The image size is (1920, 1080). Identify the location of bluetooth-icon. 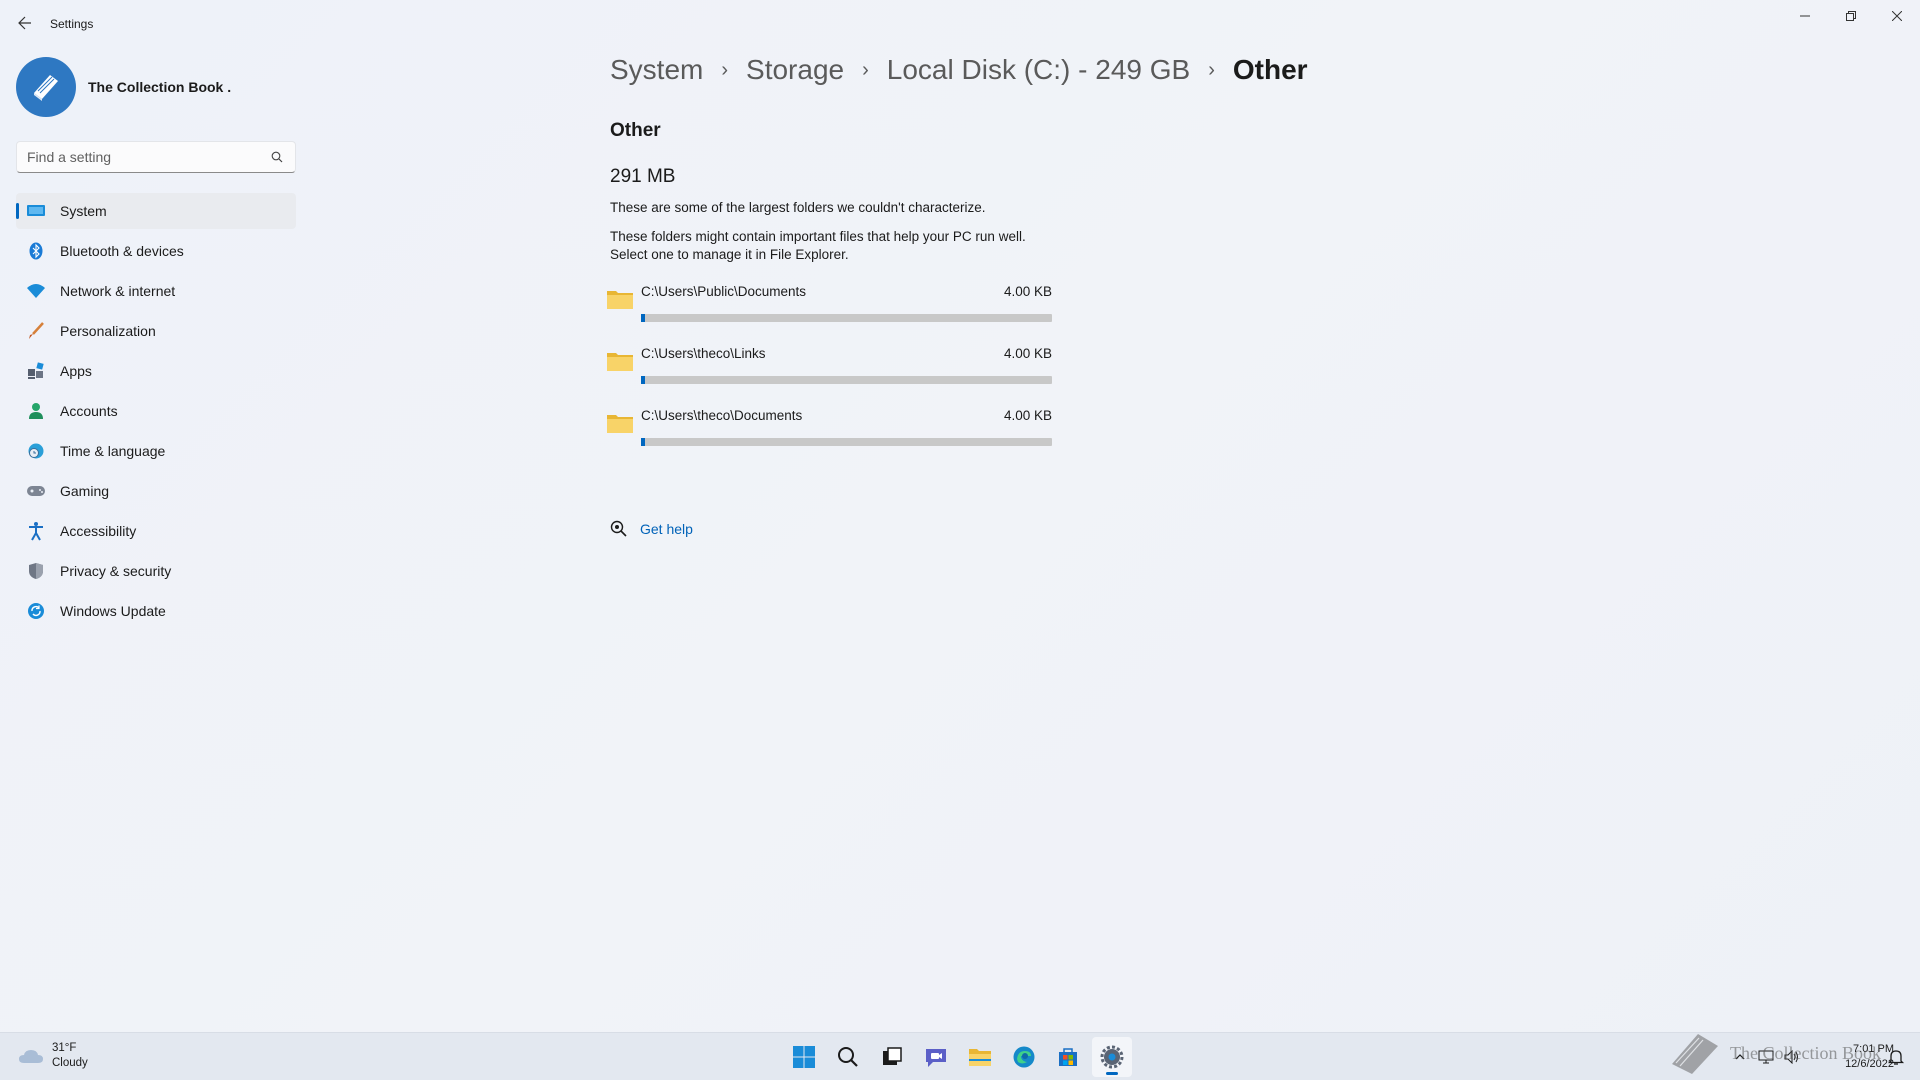
(36, 251).